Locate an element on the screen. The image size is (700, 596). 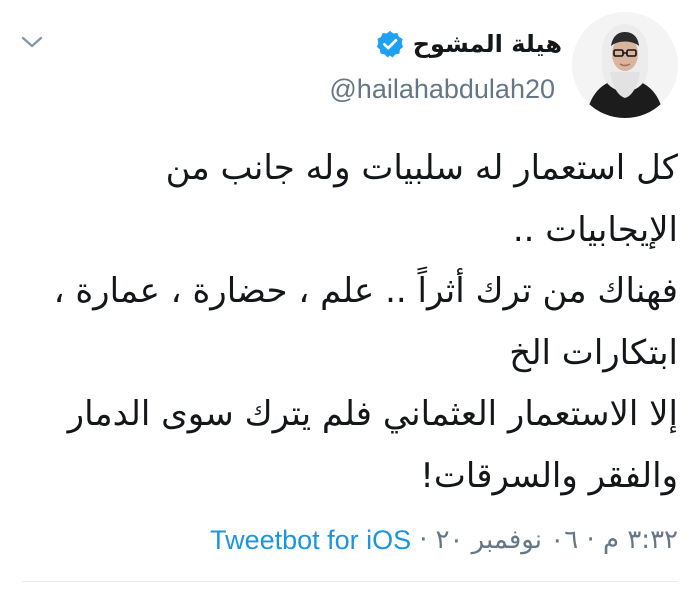
user-handle: @hailahabdulah20 is located at coordinates (442, 89).